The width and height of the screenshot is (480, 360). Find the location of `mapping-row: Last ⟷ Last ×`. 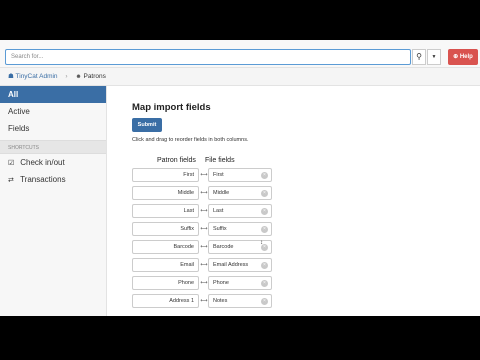

mapping-row: Last ⟷ Last × is located at coordinates (202, 211).